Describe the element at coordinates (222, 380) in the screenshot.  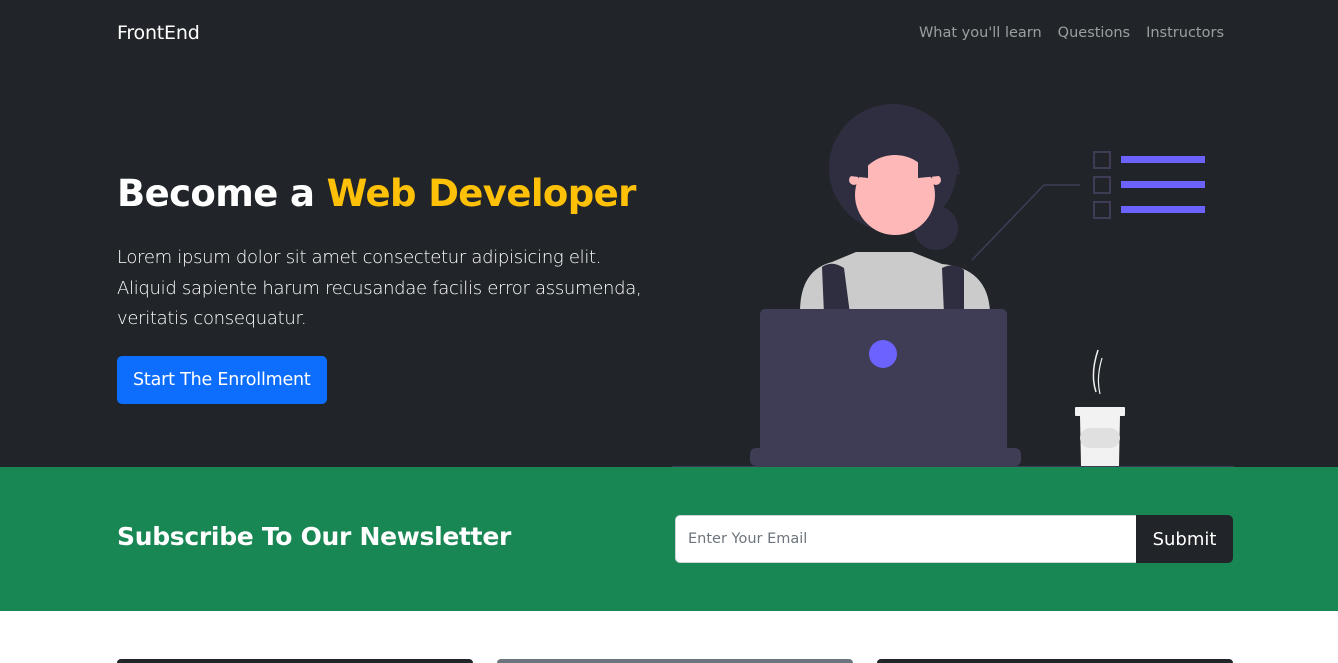
I see `start-enrollment-button: Start The Enrollment` at that location.